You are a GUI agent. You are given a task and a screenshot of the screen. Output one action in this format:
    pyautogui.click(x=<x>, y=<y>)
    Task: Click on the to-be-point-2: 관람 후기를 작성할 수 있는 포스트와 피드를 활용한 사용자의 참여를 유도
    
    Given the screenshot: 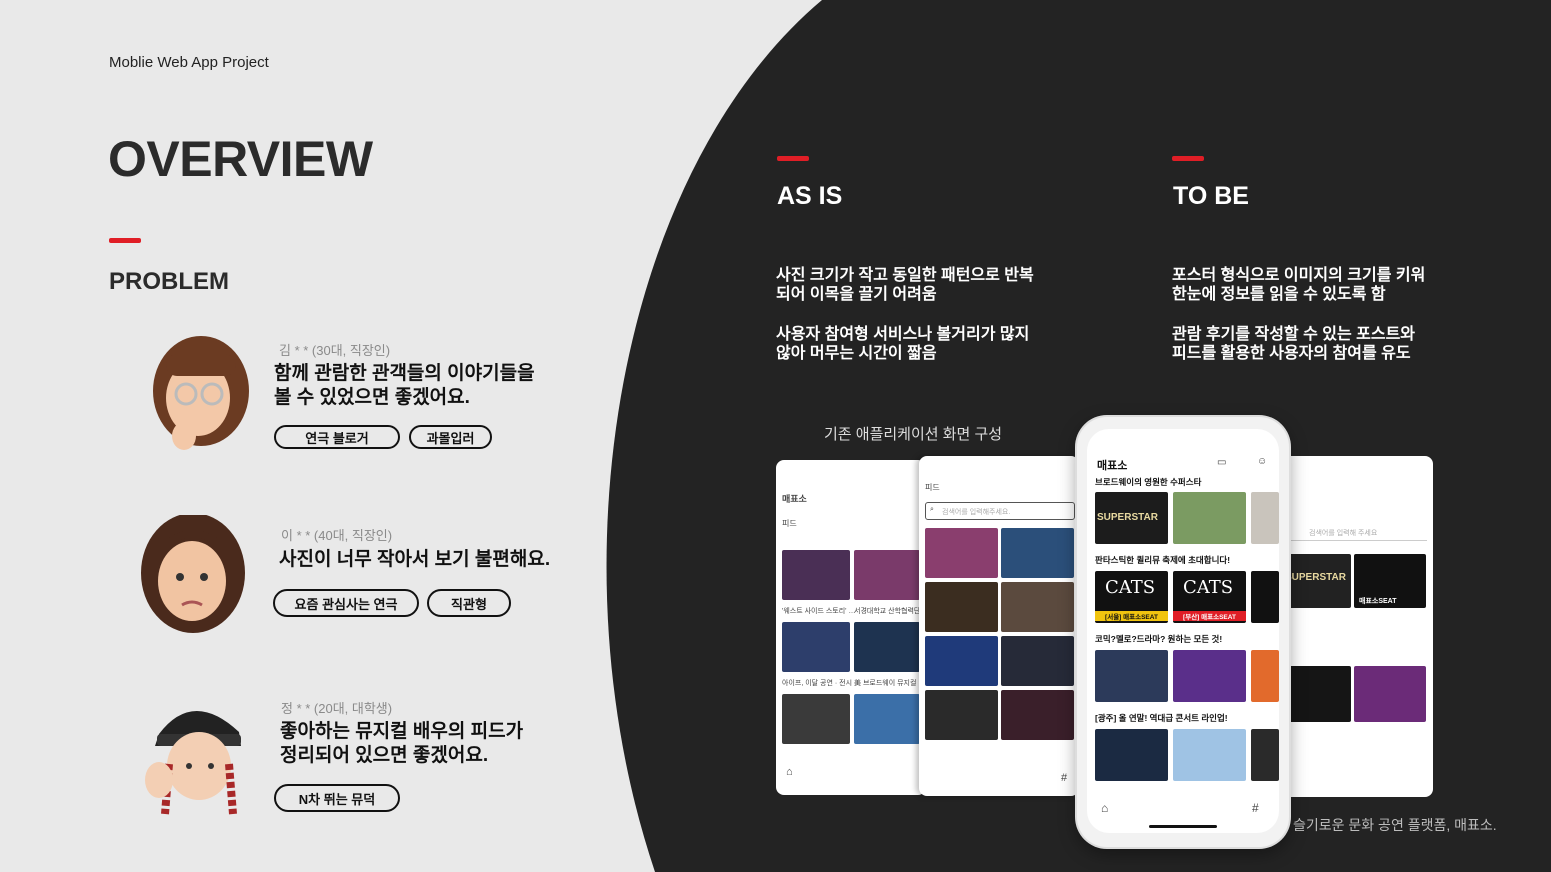 What is the action you would take?
    pyautogui.click(x=1294, y=344)
    